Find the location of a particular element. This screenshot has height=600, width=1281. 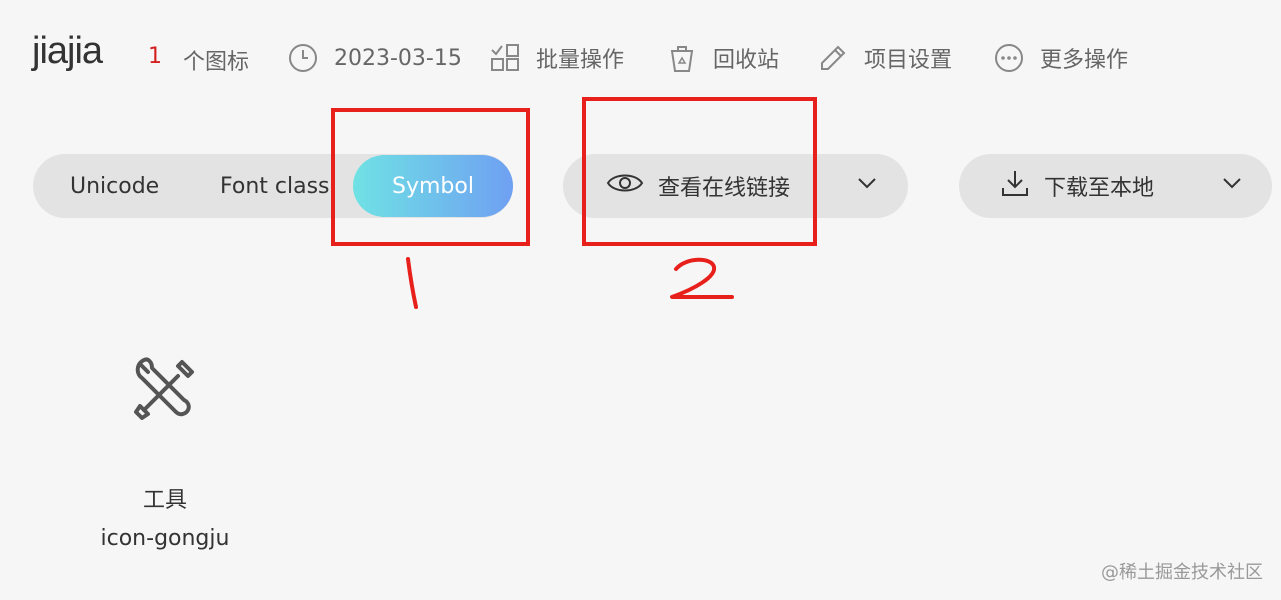

date-text: 2023-03-15 is located at coordinates (398, 58).